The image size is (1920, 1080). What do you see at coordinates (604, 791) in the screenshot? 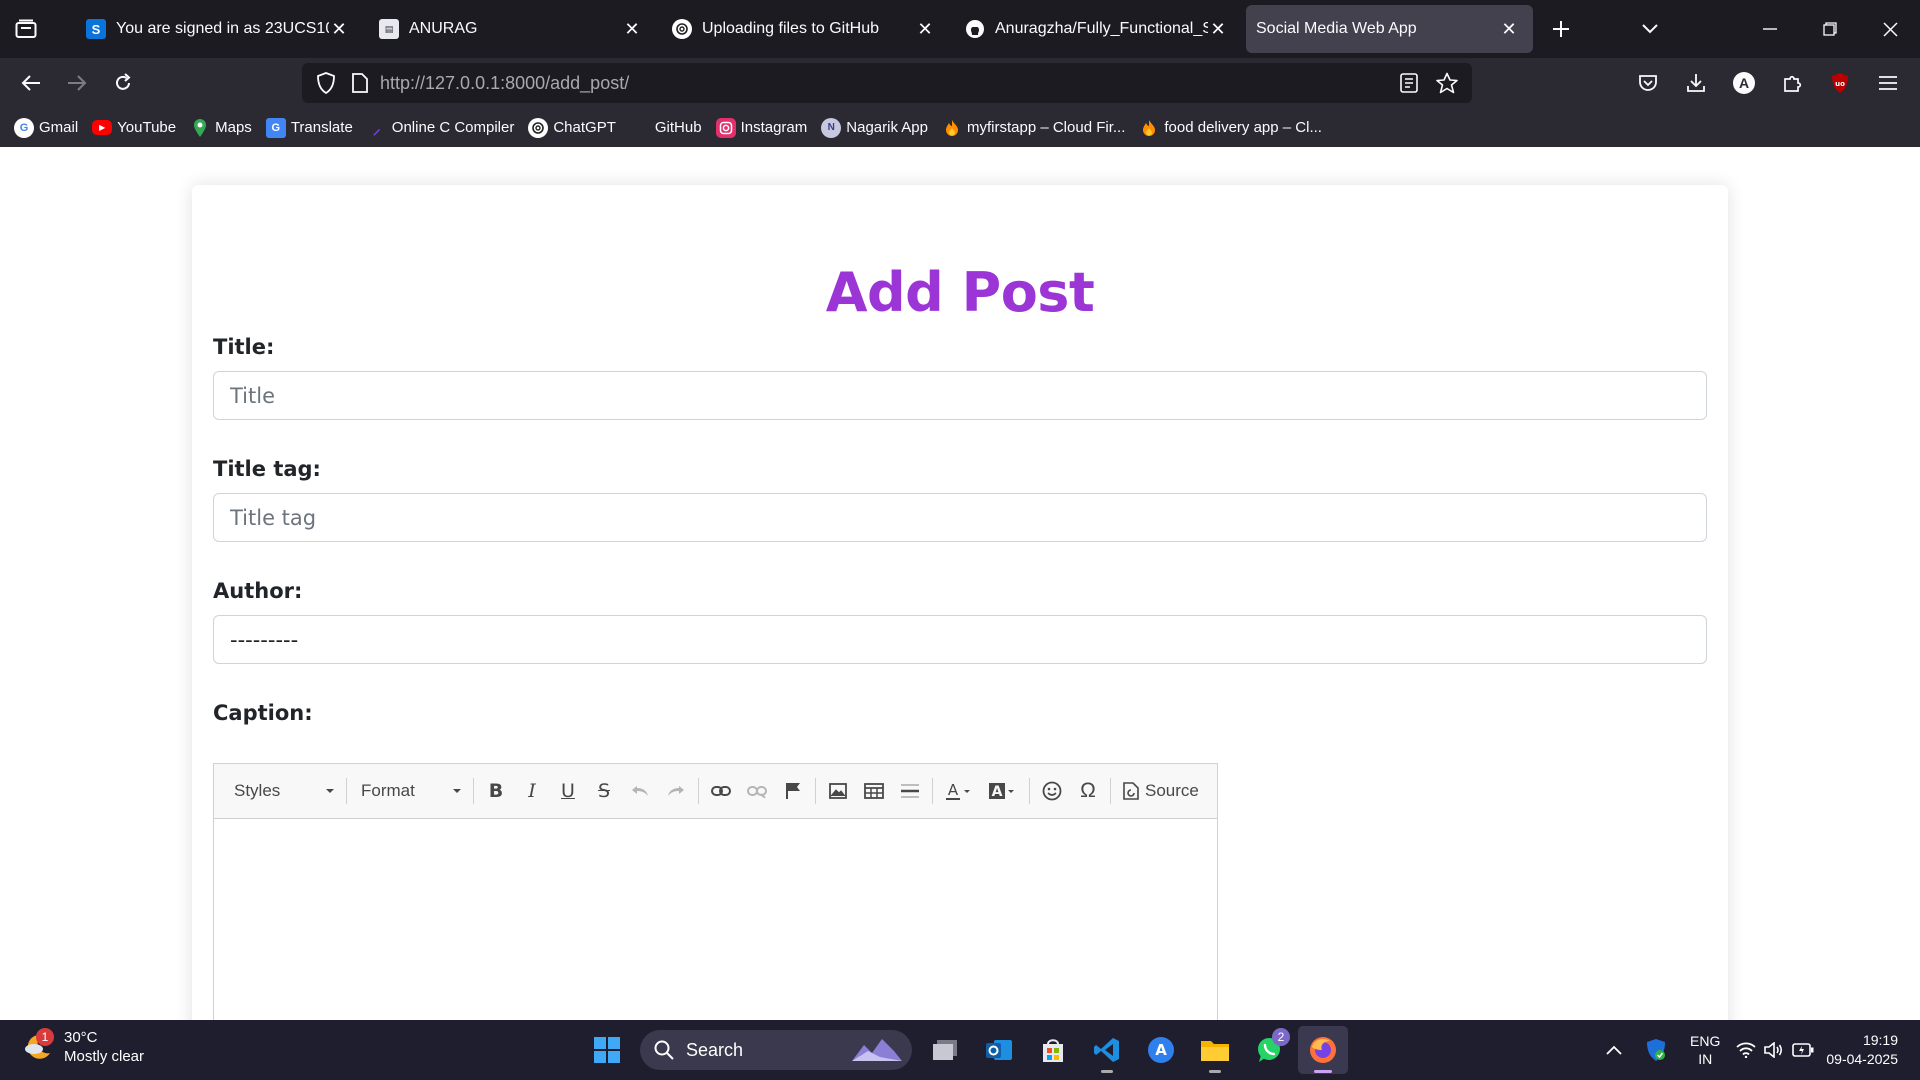
I see `strikethrough-icon: S` at bounding box center [604, 791].